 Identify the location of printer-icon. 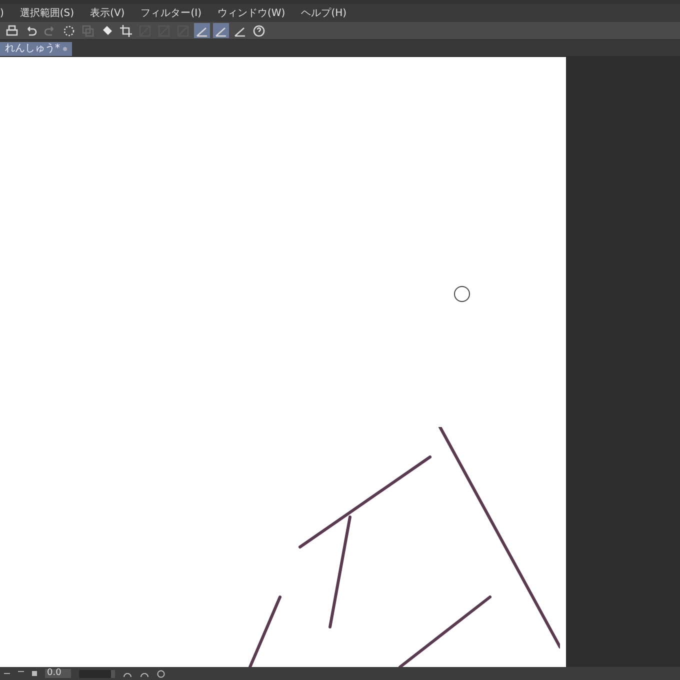
(12, 30).